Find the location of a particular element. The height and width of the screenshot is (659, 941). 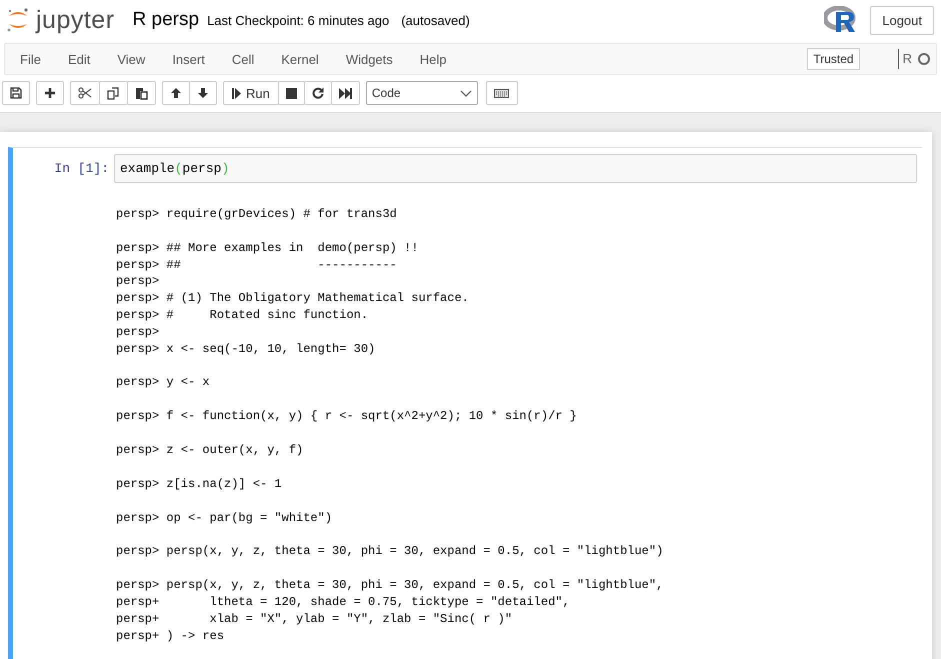

move-down-button is located at coordinates (203, 93).